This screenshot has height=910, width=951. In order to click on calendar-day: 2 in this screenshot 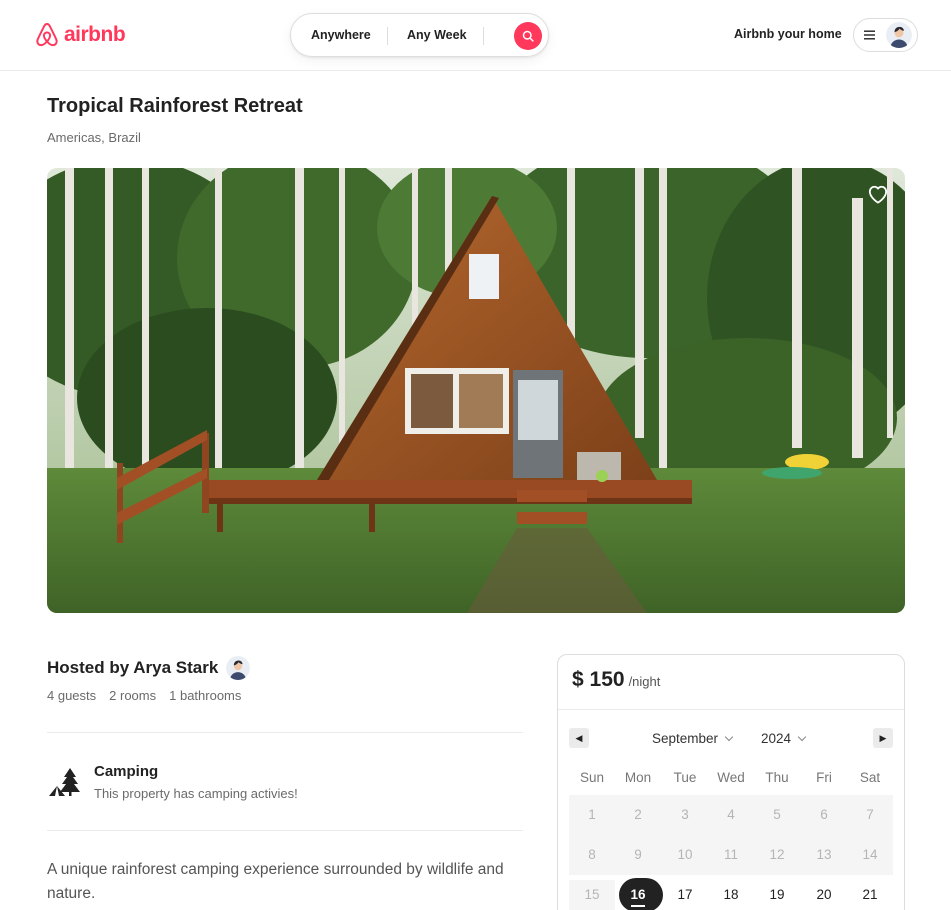, I will do `click(638, 814)`.